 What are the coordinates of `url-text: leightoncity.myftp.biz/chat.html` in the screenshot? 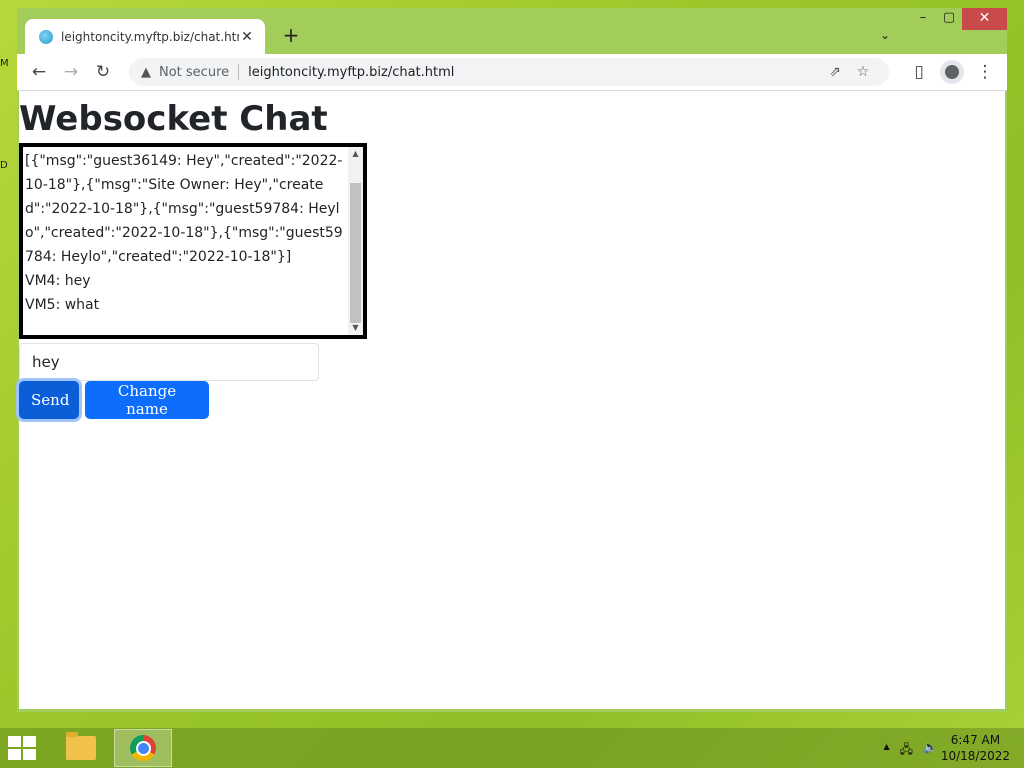 It's located at (534, 72).